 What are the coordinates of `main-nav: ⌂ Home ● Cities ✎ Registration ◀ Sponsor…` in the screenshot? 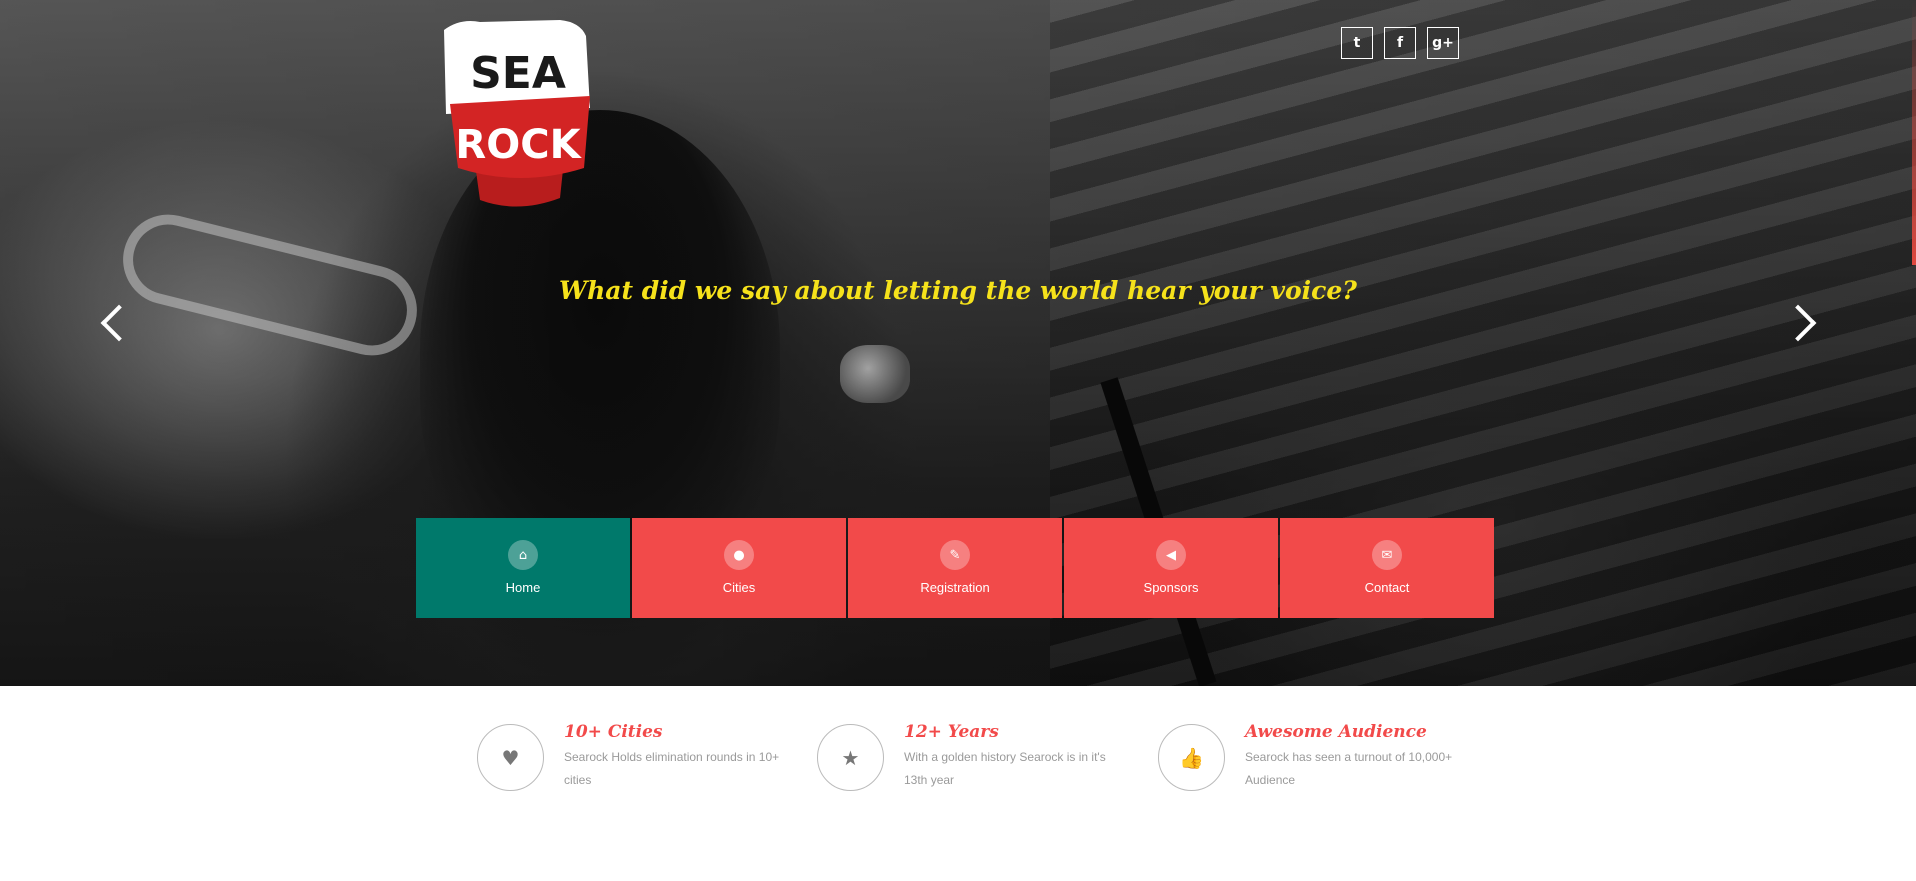 It's located at (955, 568).